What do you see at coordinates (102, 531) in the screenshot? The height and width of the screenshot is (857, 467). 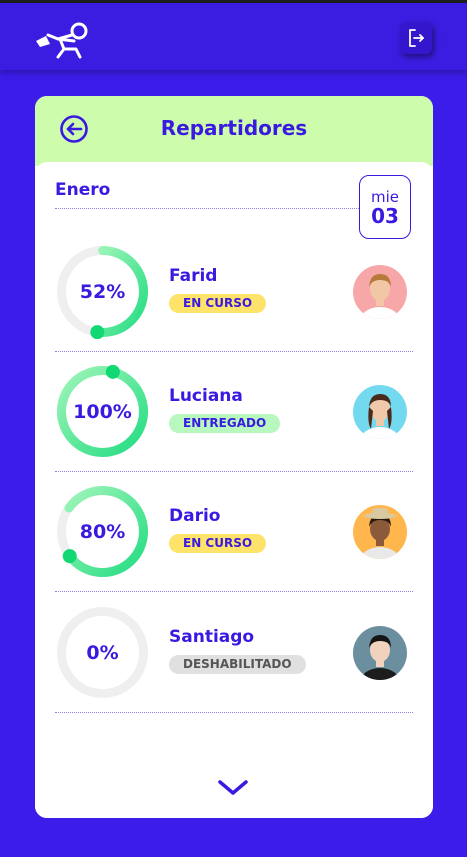 I see `progress-percentage: 80%` at bounding box center [102, 531].